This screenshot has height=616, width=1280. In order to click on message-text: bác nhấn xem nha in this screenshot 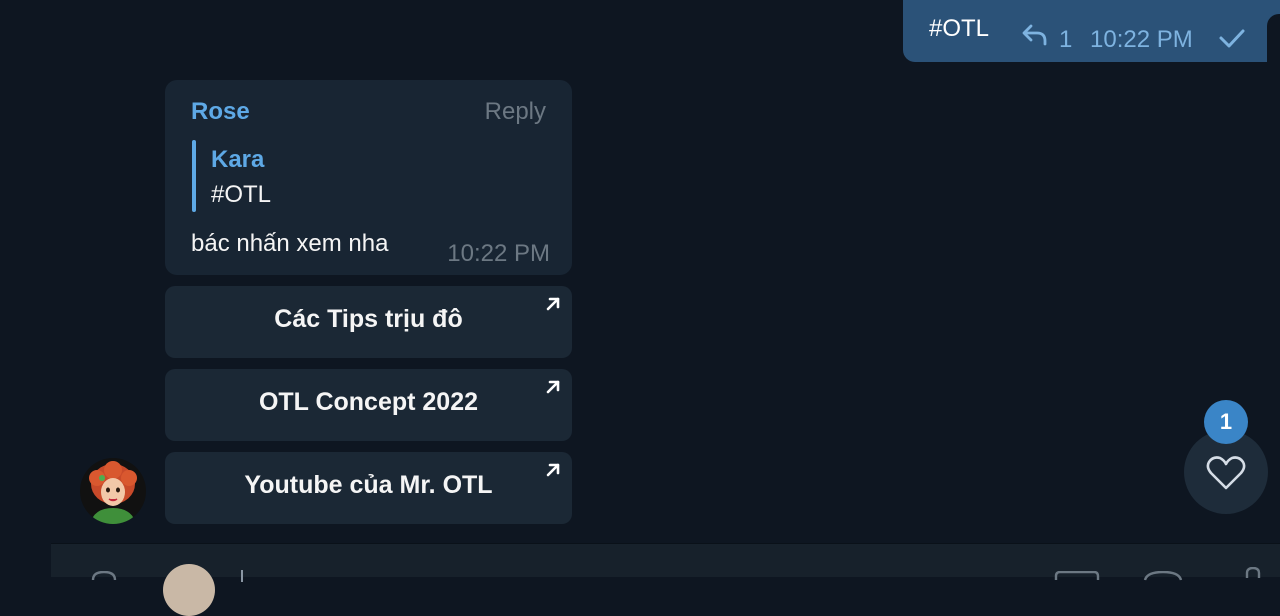, I will do `click(290, 243)`.